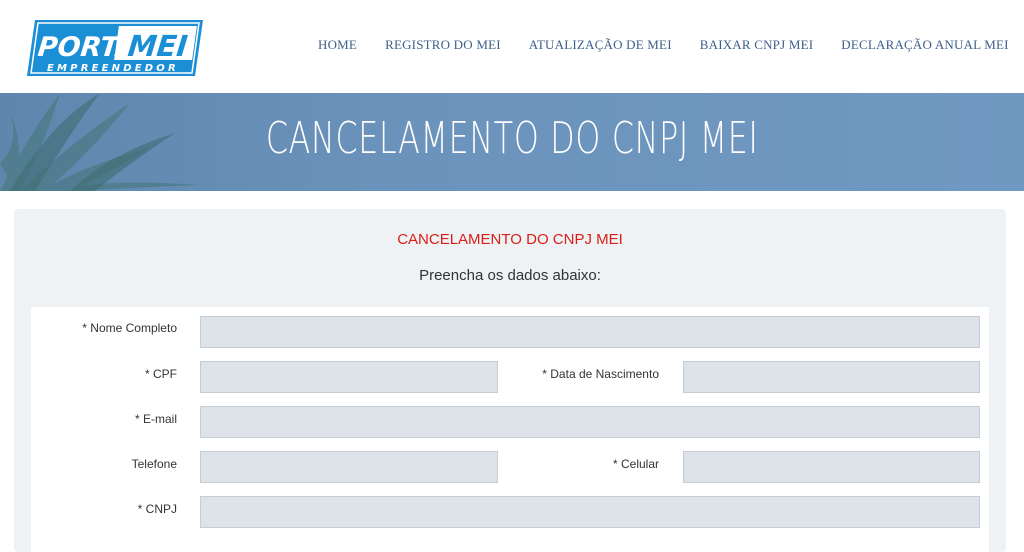 This screenshot has width=1024, height=552. What do you see at coordinates (154, 464) in the screenshot?
I see `telefone-label: Telefone` at bounding box center [154, 464].